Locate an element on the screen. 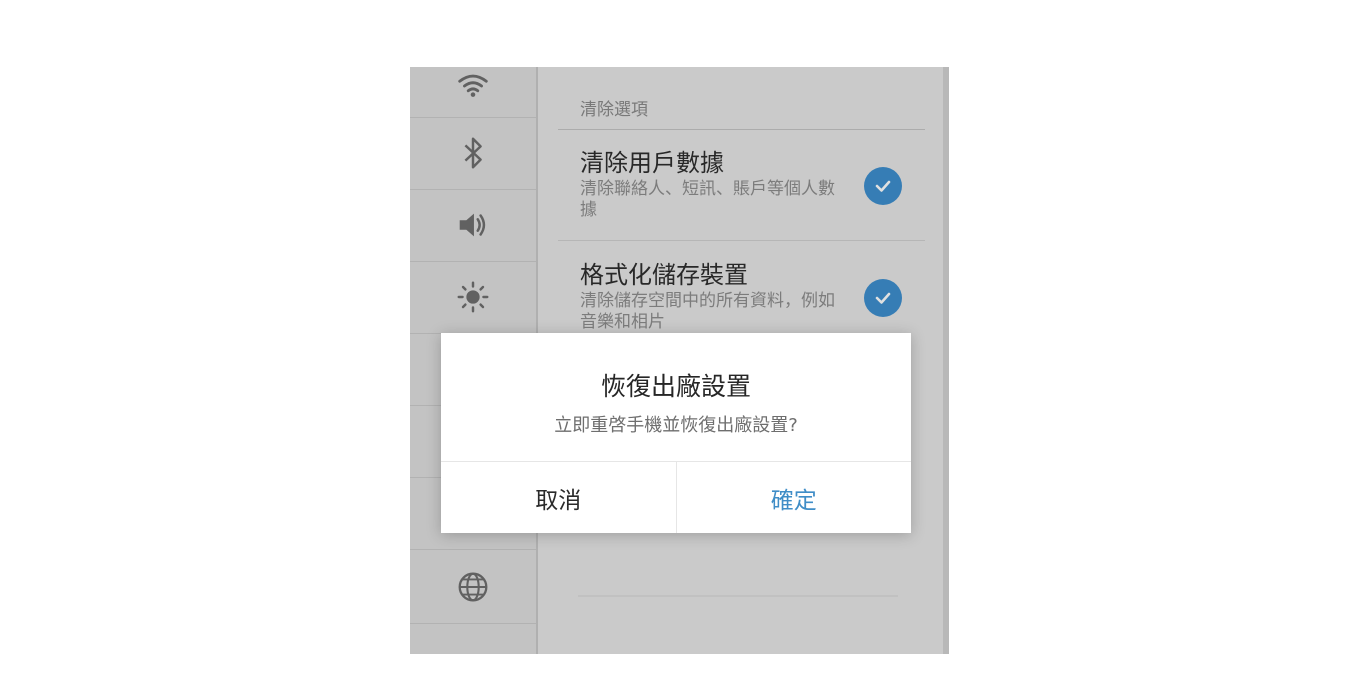 The image size is (1371, 689). factory-reset-dialog: 恢復出廠設置 立即重啓手機並恢復出廠設置? 取消 確定 is located at coordinates (676, 433).